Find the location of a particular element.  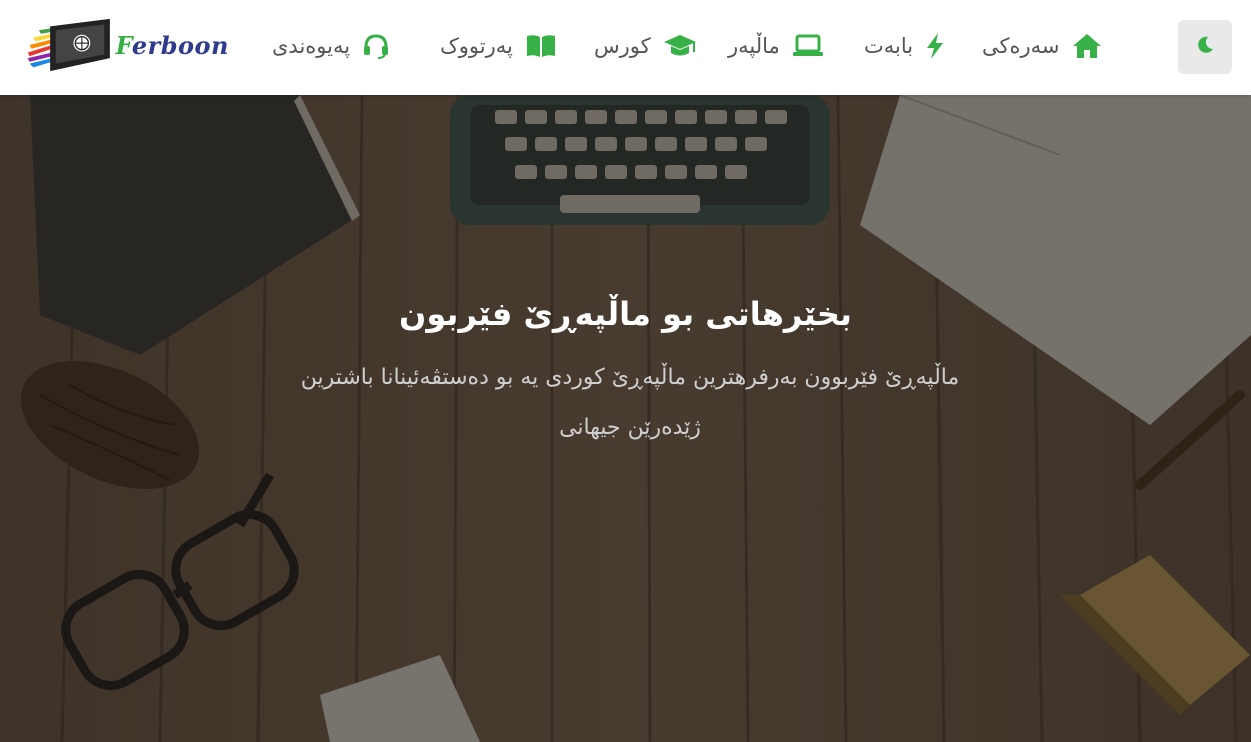

theme-toggle-button is located at coordinates (1205, 47).